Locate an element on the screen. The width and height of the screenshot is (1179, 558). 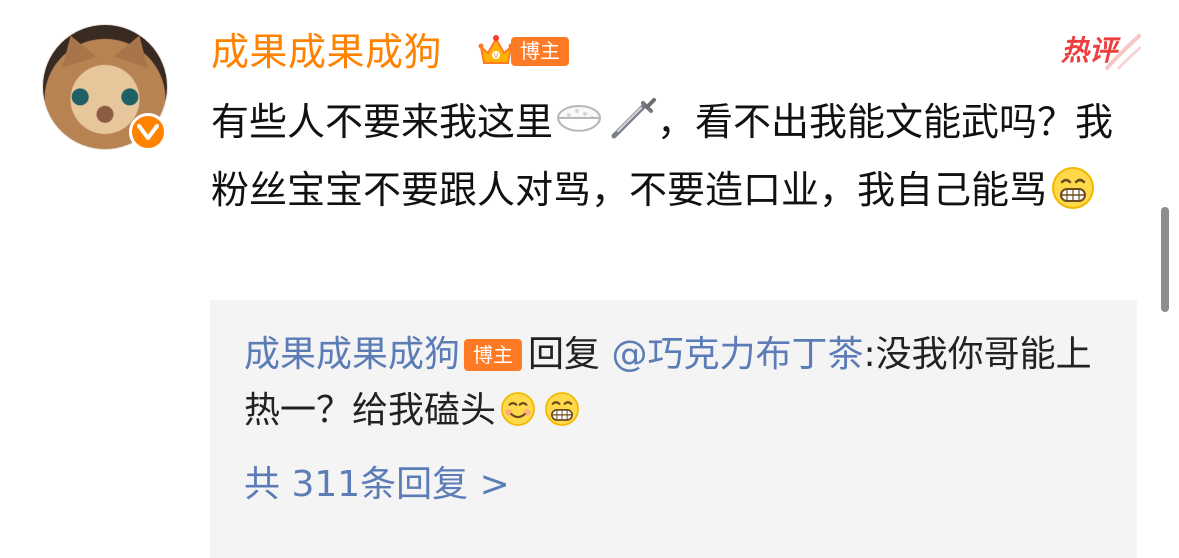
rice-bowl-icon is located at coordinates (579, 118).